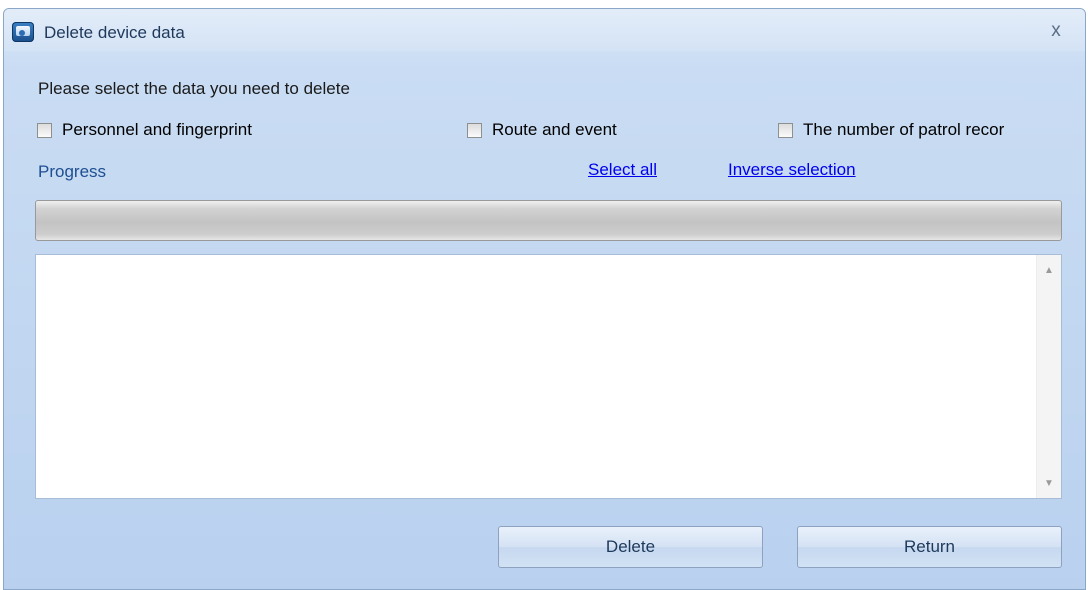 Image resolution: width=1088 pixels, height=590 pixels. What do you see at coordinates (554, 129) in the screenshot?
I see `route-event-label: Route and event` at bounding box center [554, 129].